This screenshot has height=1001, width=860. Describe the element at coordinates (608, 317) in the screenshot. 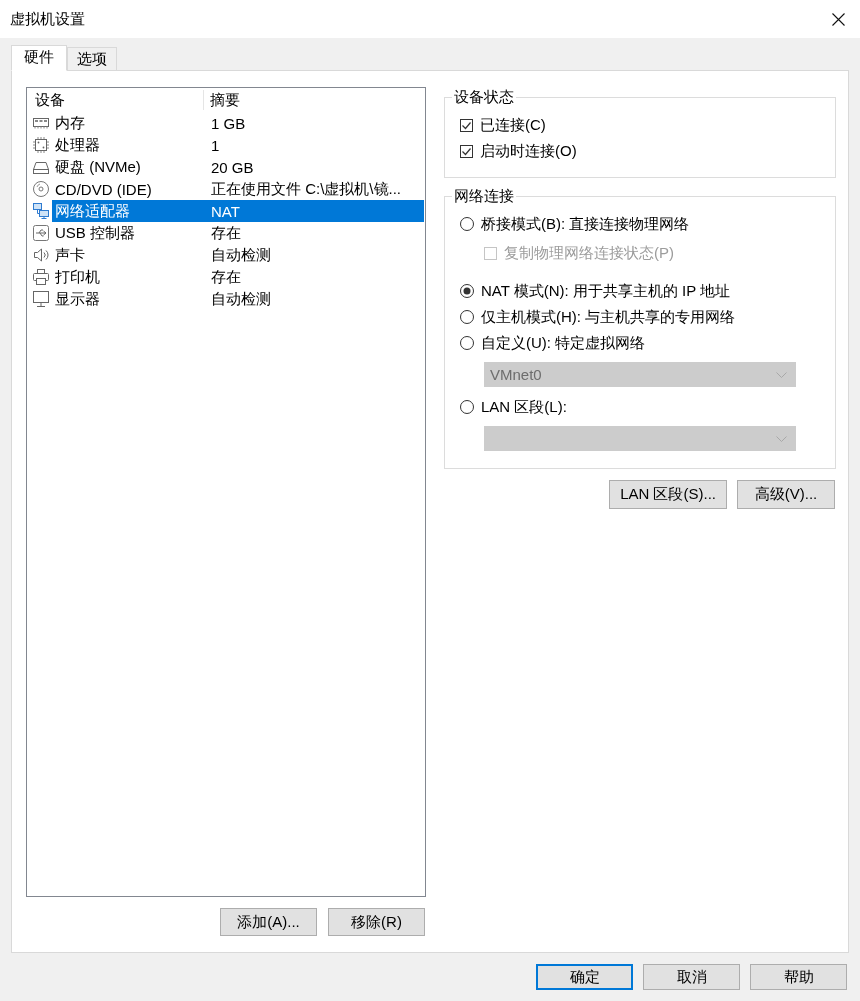

I see `radio-label: 仅主机模式(H): 与主机共享的专用网络` at that location.